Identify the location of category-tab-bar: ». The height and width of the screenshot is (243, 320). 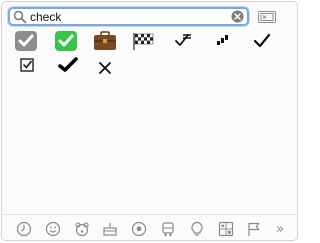
(149, 229).